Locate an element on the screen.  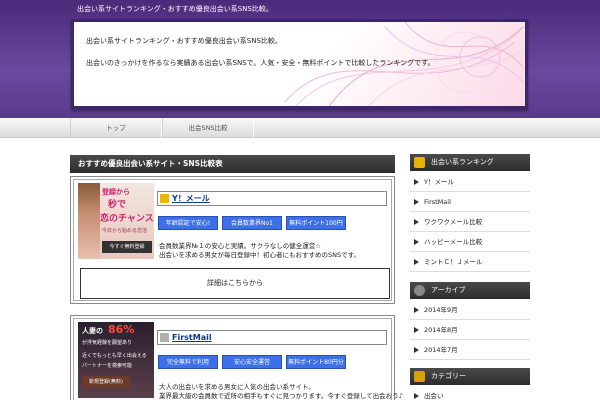
nav-tab-home: トップ is located at coordinates (116, 128).